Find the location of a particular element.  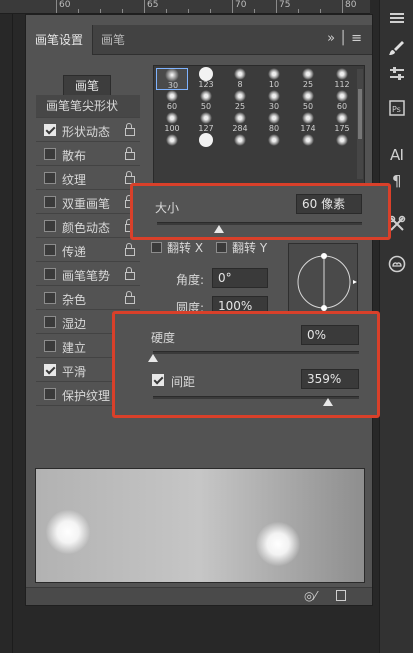

list-item-shape-dynamics: 形状动态 is located at coordinates (88, 130).